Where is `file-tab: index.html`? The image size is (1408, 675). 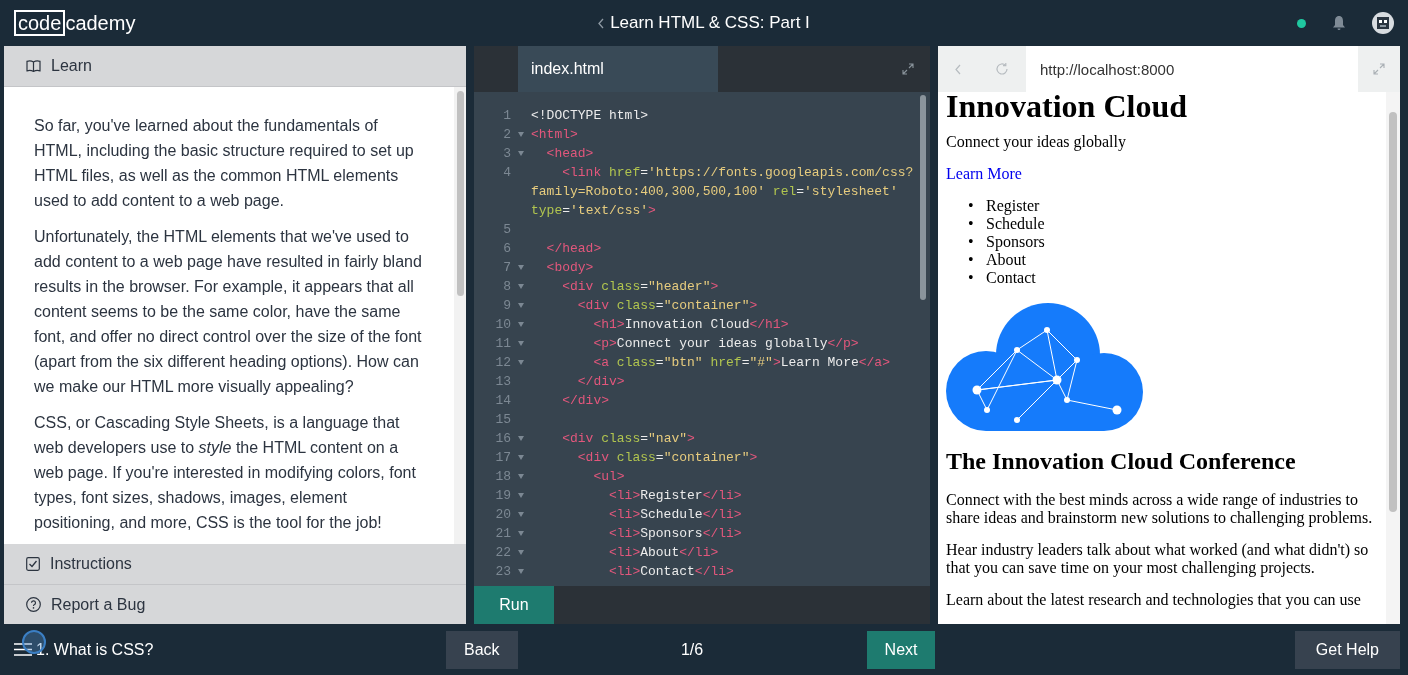
file-tab: index.html is located at coordinates (618, 69).